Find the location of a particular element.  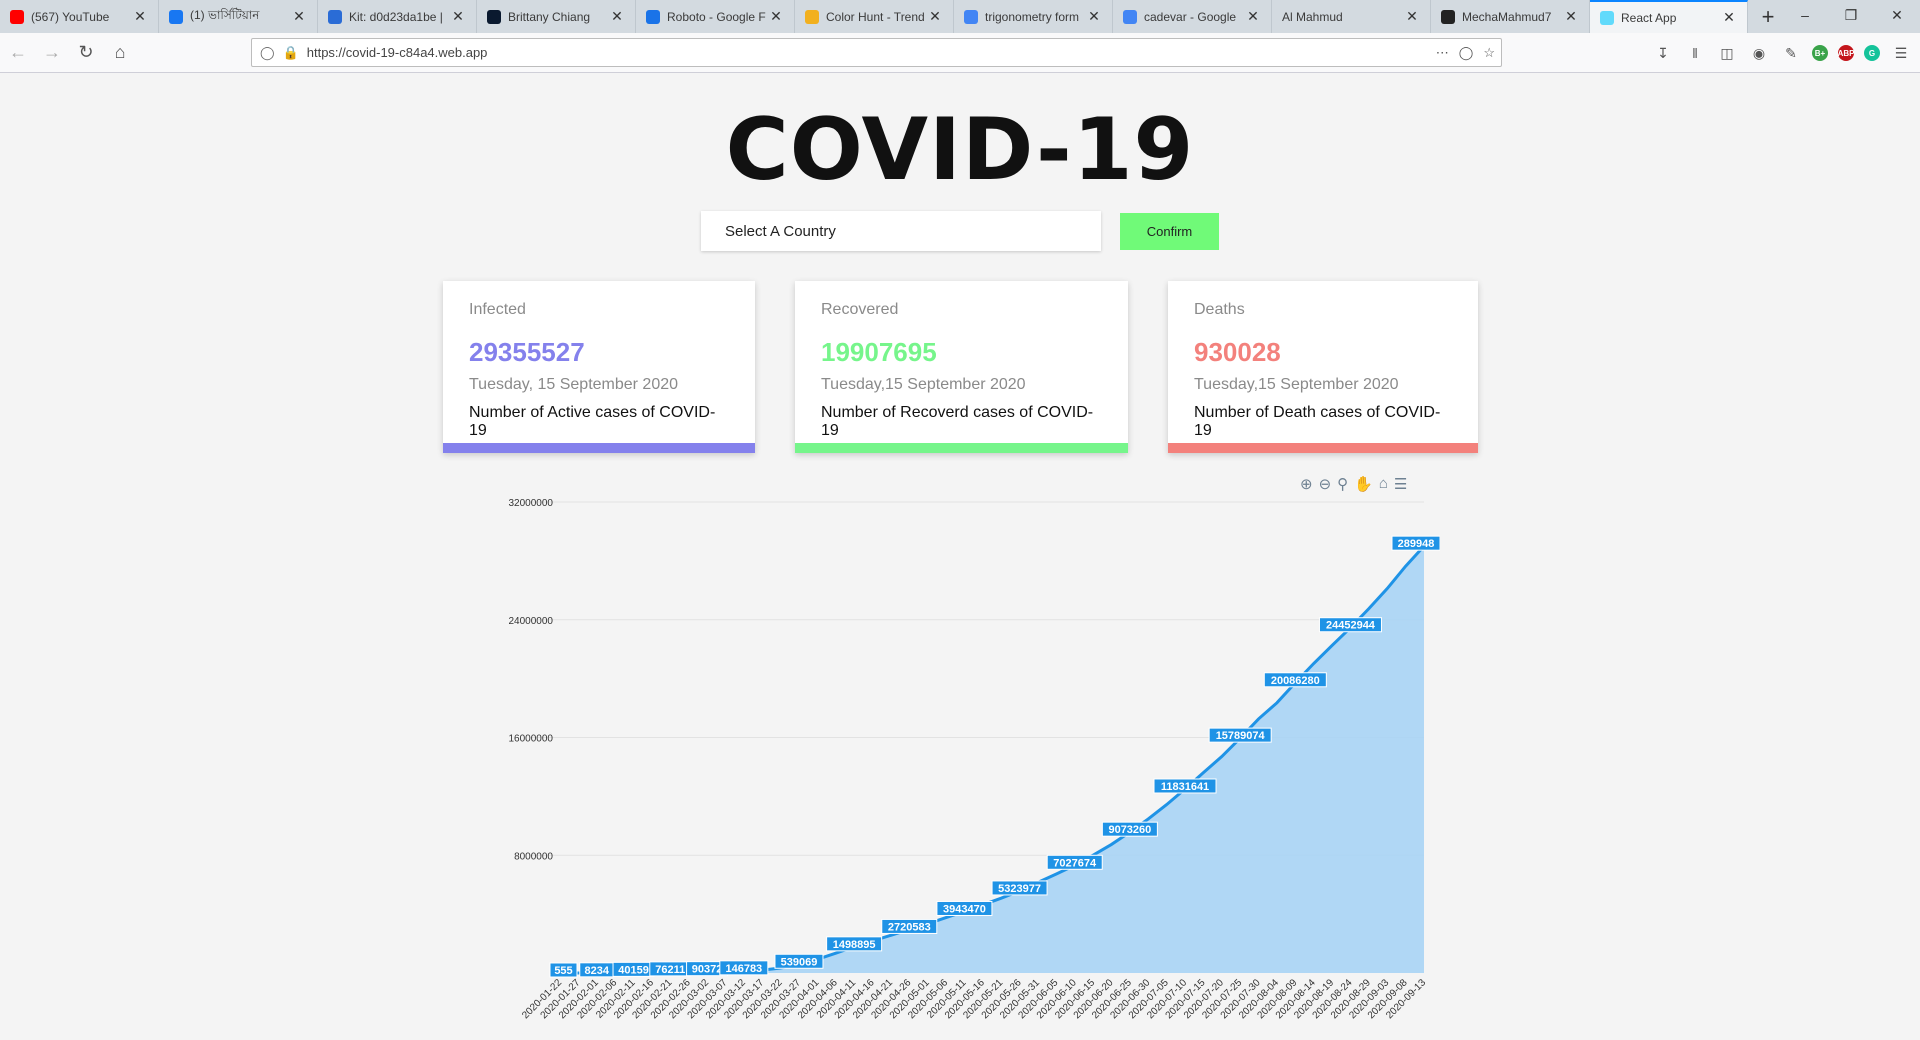

library-icon: ‖ is located at coordinates (1695, 53).